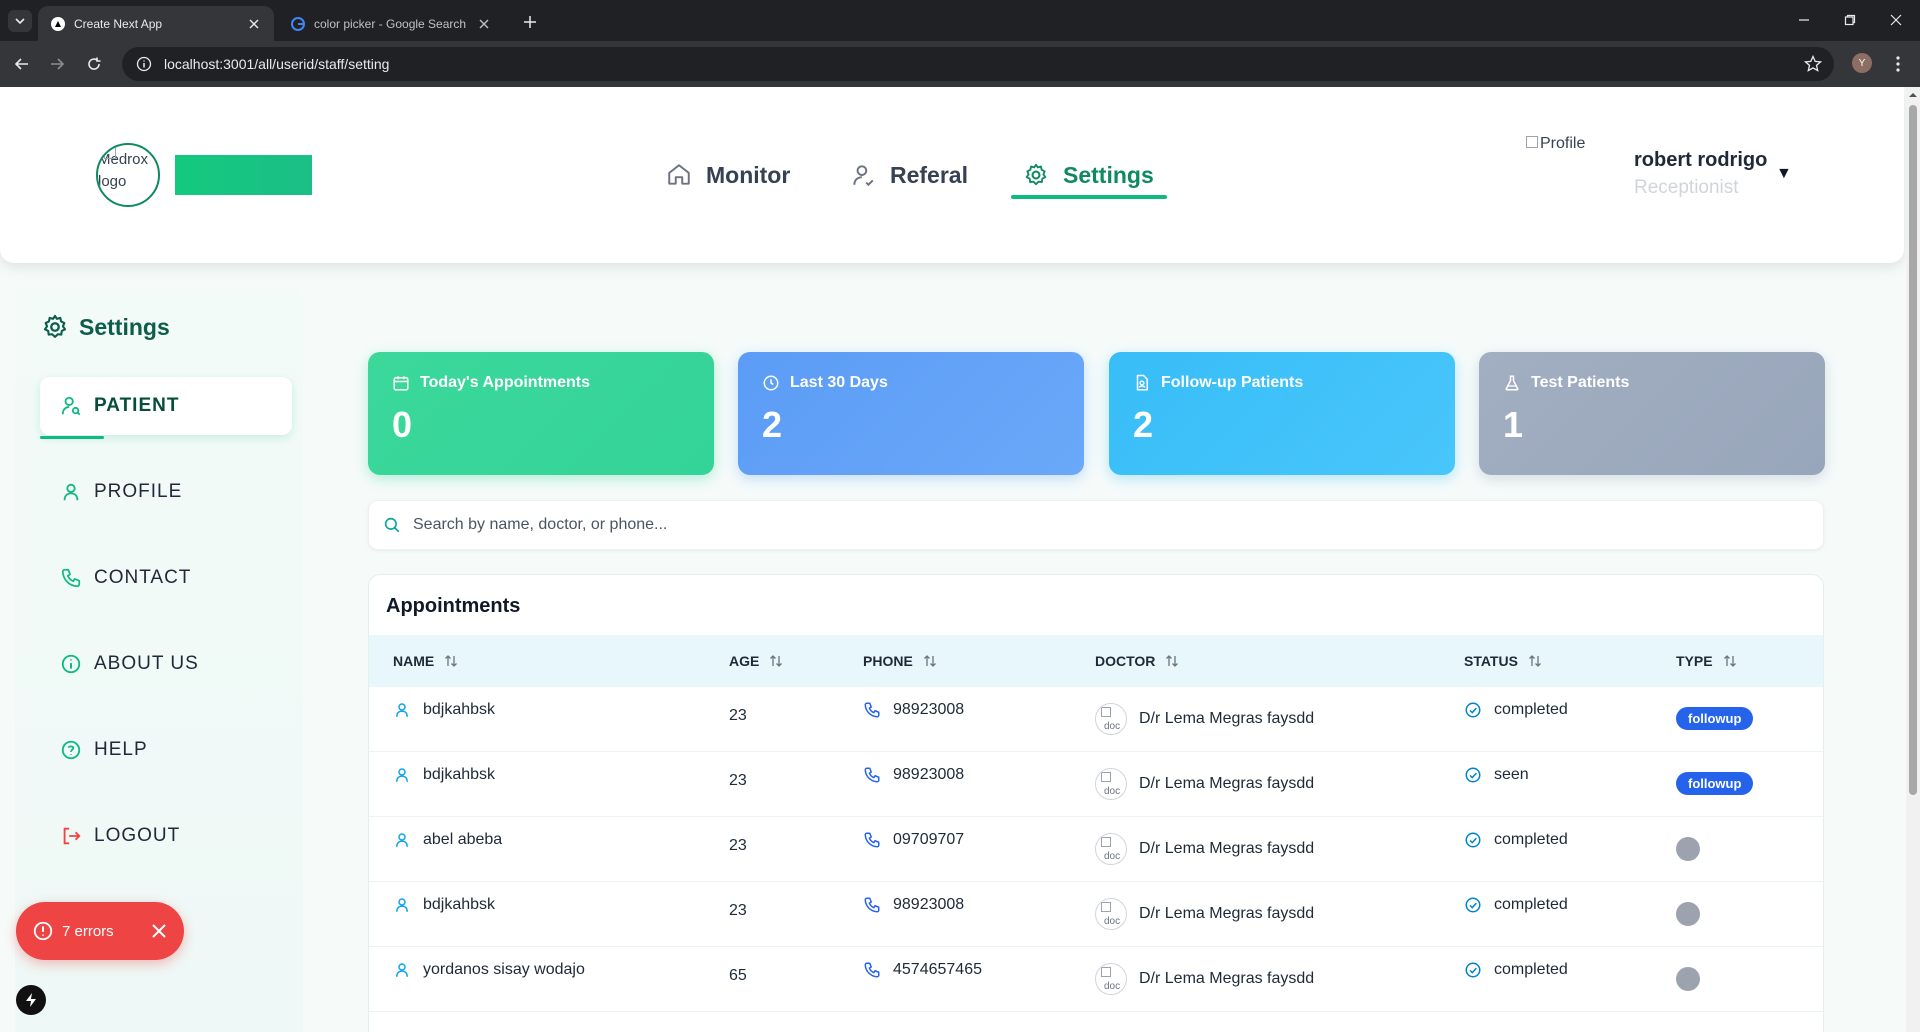 This screenshot has height=1032, width=1920. What do you see at coordinates (1700, 160) in the screenshot?
I see `user-name: robert rodrigo` at bounding box center [1700, 160].